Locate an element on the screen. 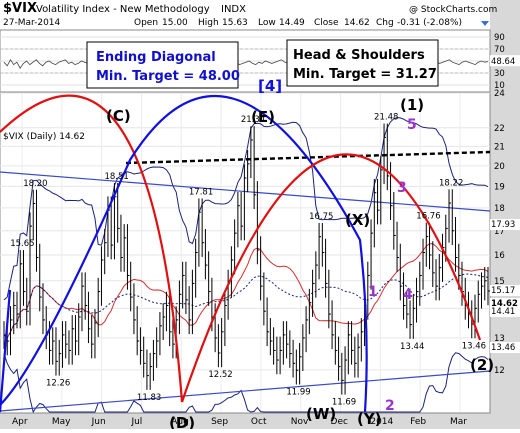 Image resolution: width=520 pixels, height=433 pixels. chg-value: -0.31 (-2.08%) is located at coordinates (429, 23).